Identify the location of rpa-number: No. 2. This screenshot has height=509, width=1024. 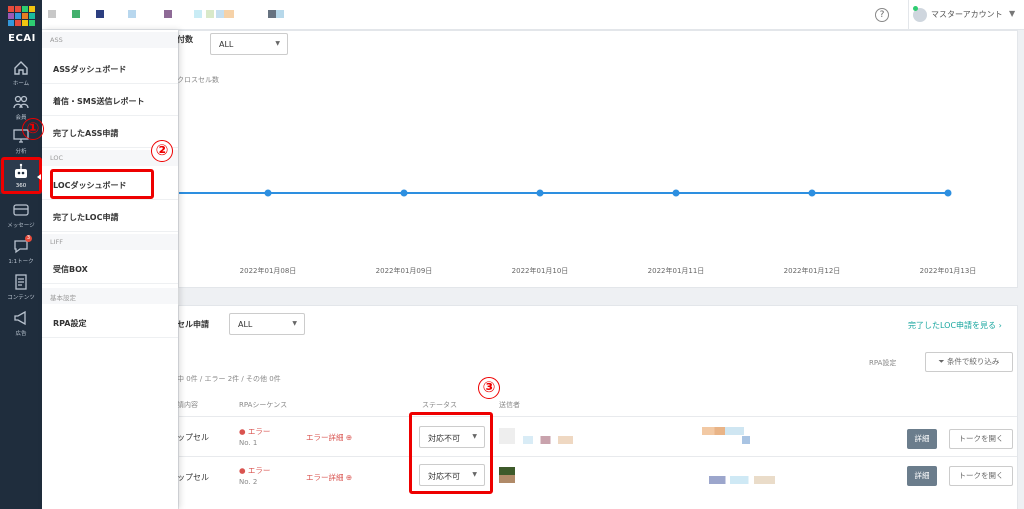
(248, 482).